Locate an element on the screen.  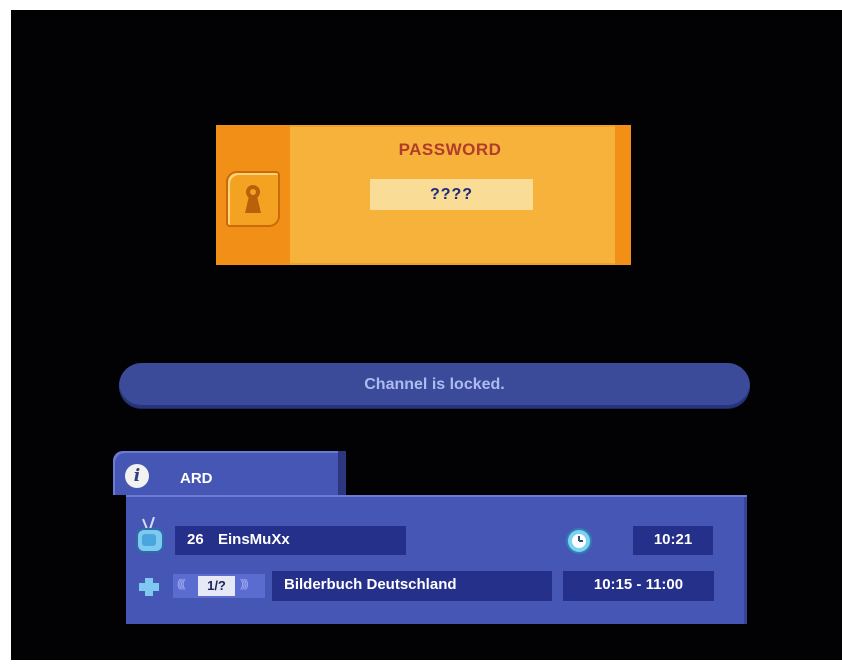
info-panel-tab-edge is located at coordinates (342, 473).